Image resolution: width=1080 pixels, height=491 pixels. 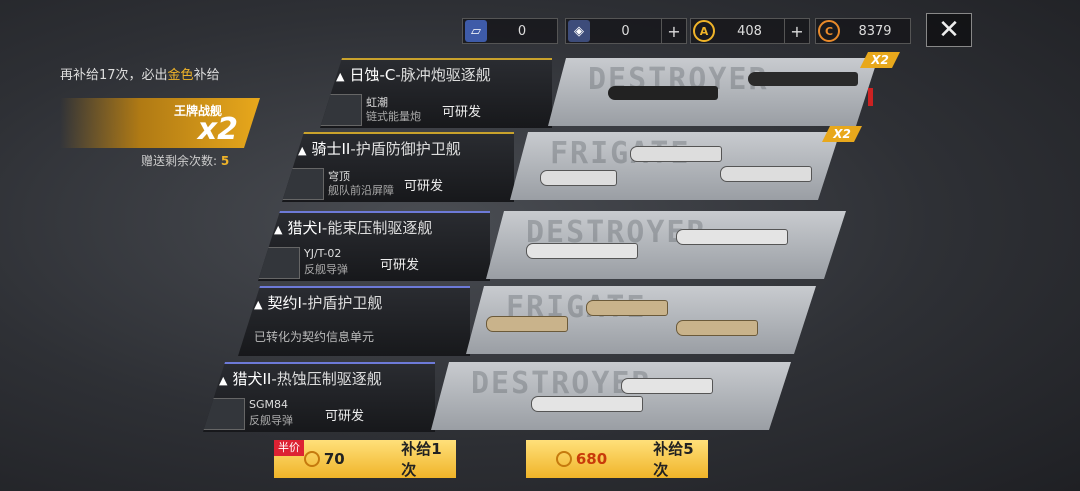 I want to click on blueprint-count: 0, so click(x=522, y=31).